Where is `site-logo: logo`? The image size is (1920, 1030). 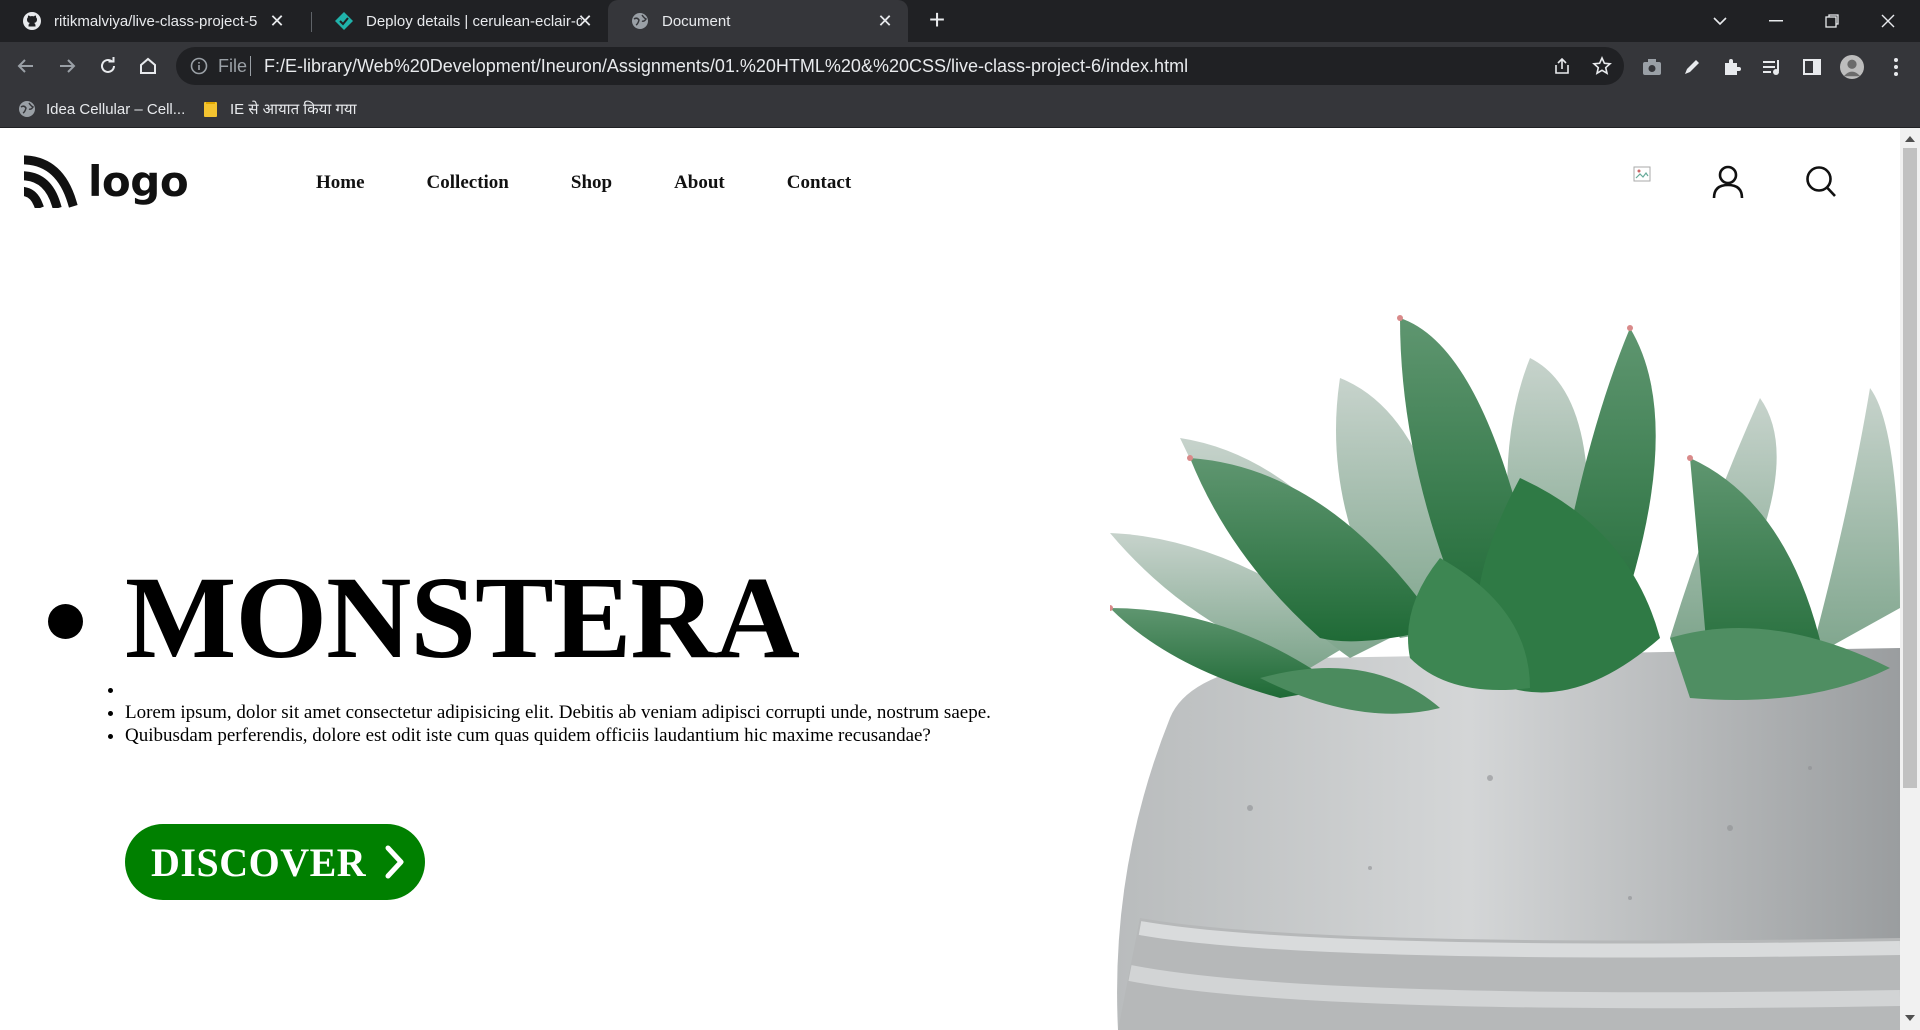
site-logo: logo is located at coordinates (106, 181).